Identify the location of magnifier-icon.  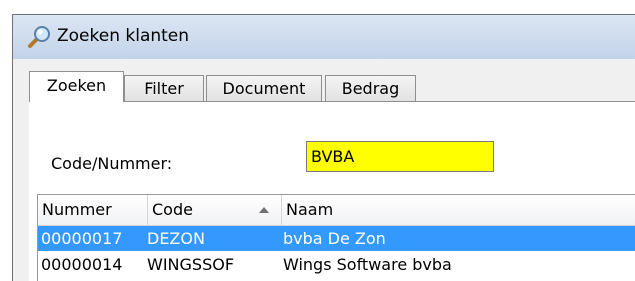
(39, 37).